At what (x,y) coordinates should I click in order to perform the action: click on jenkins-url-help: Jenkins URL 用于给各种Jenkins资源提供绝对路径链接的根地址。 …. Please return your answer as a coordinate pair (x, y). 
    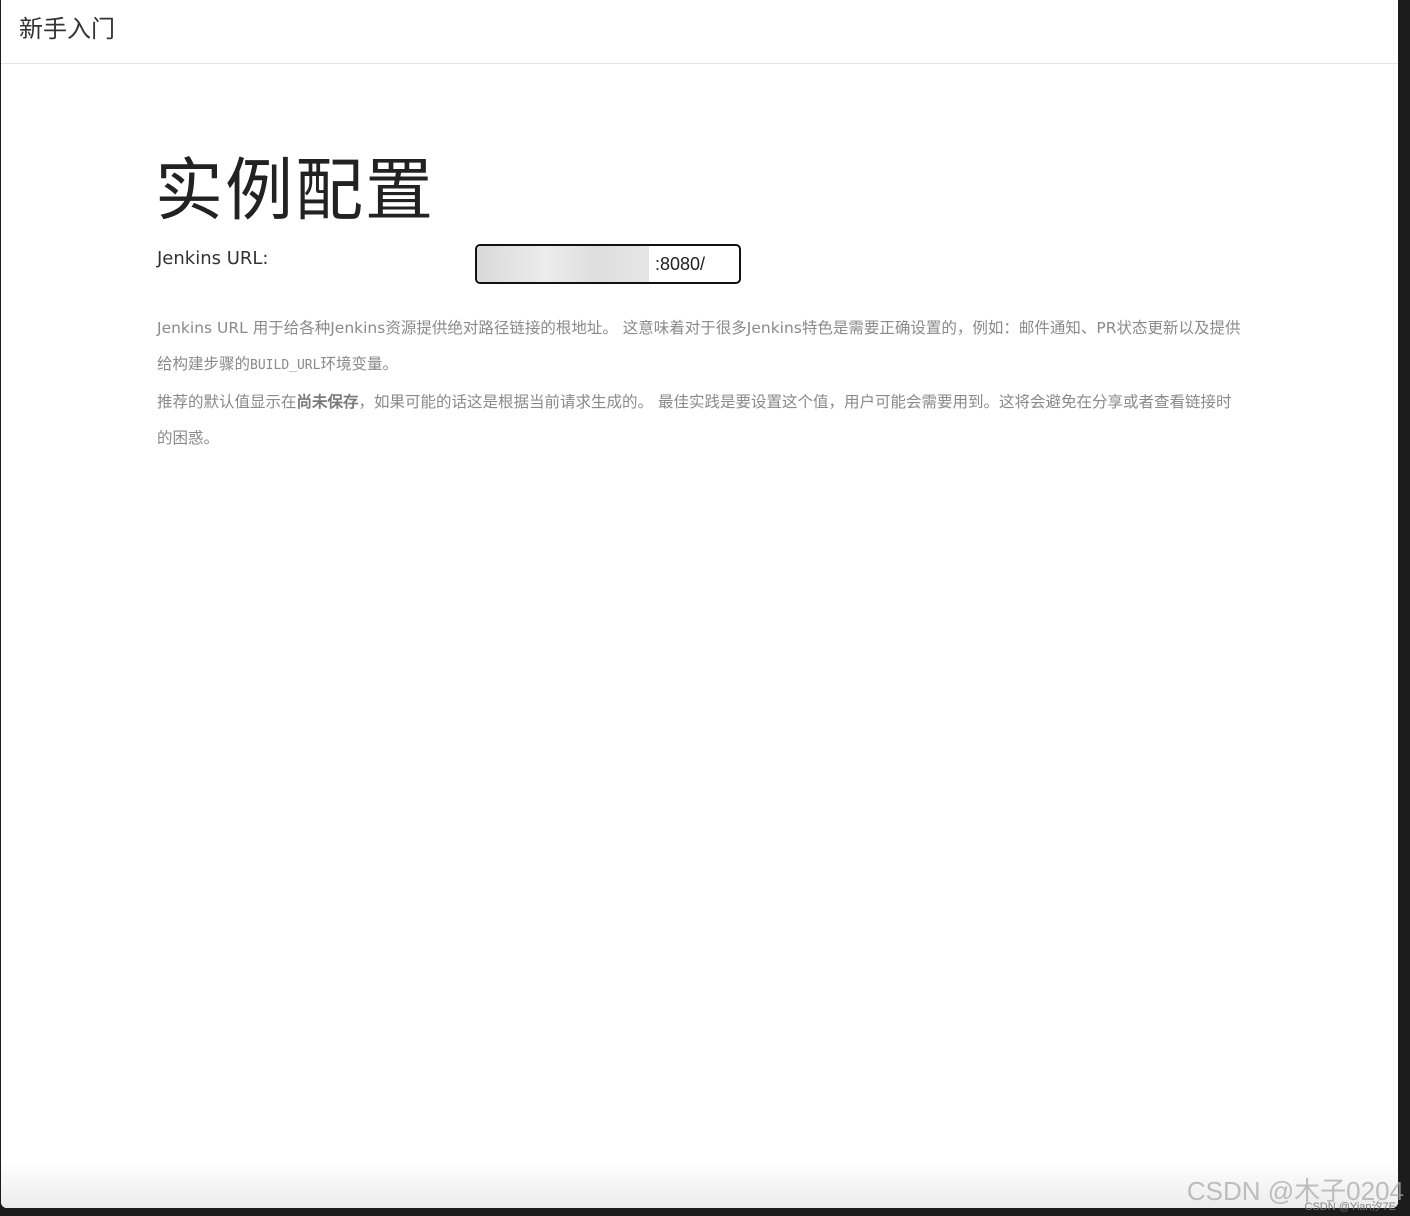
    Looking at the image, I should click on (699, 383).